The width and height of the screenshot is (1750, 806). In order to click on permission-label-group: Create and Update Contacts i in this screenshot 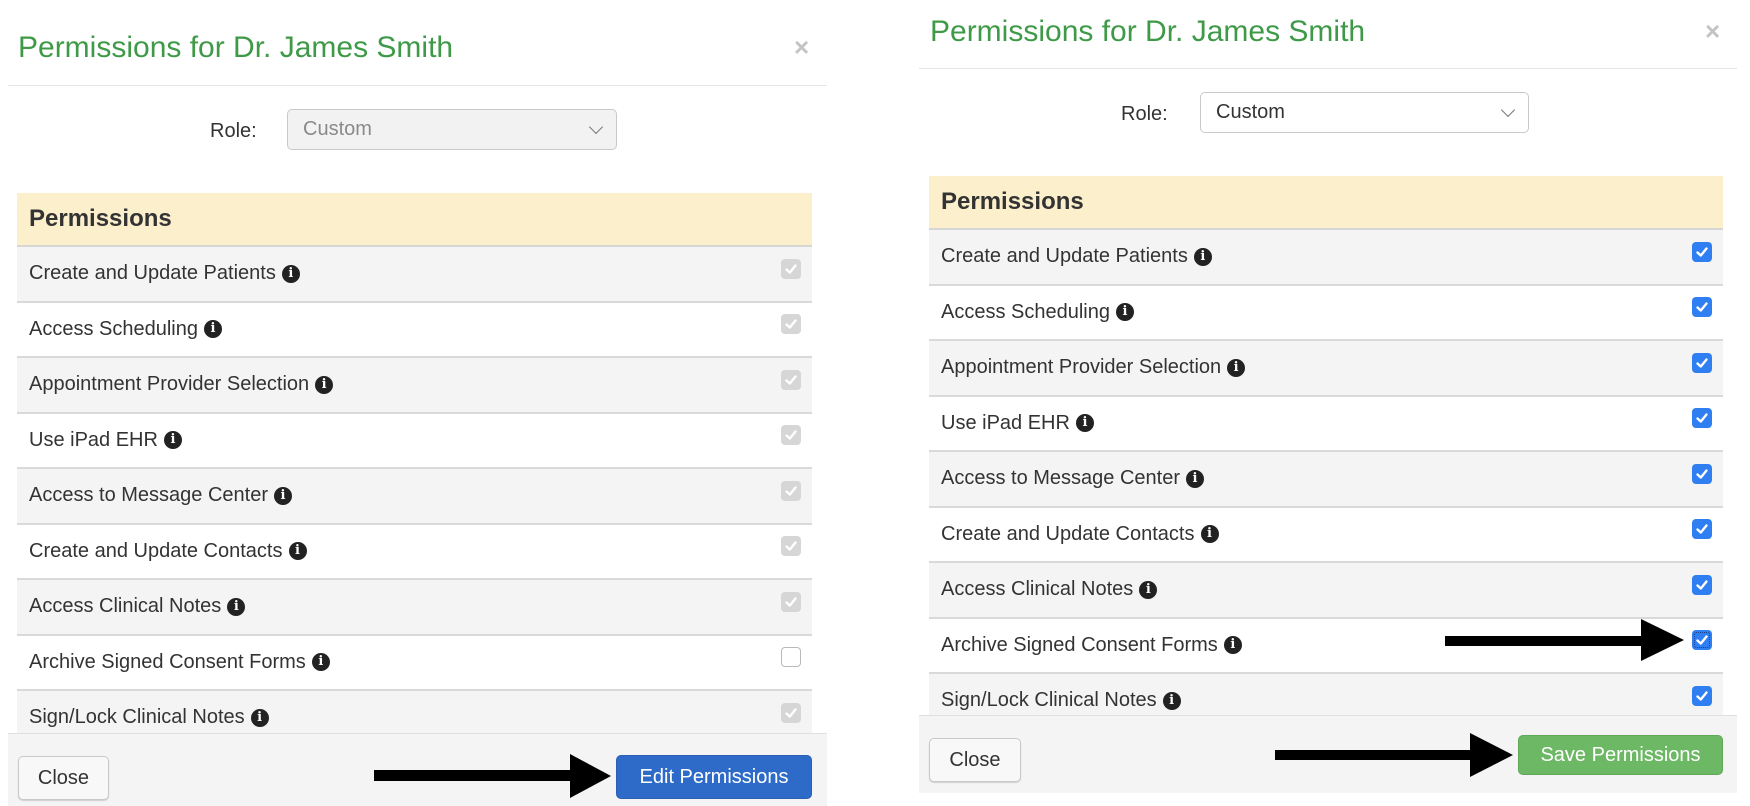, I will do `click(168, 551)`.